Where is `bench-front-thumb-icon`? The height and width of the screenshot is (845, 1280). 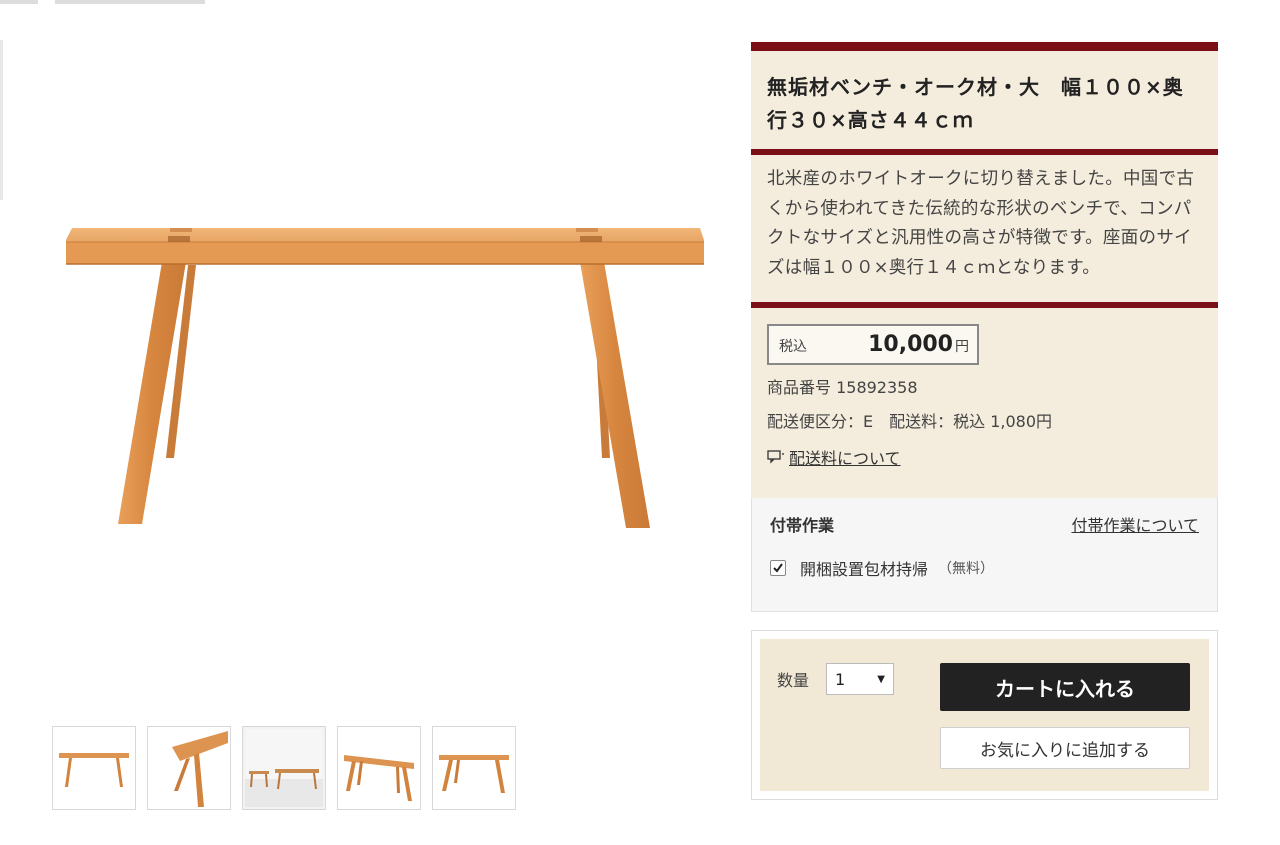 bench-front-thumb-icon is located at coordinates (94, 770).